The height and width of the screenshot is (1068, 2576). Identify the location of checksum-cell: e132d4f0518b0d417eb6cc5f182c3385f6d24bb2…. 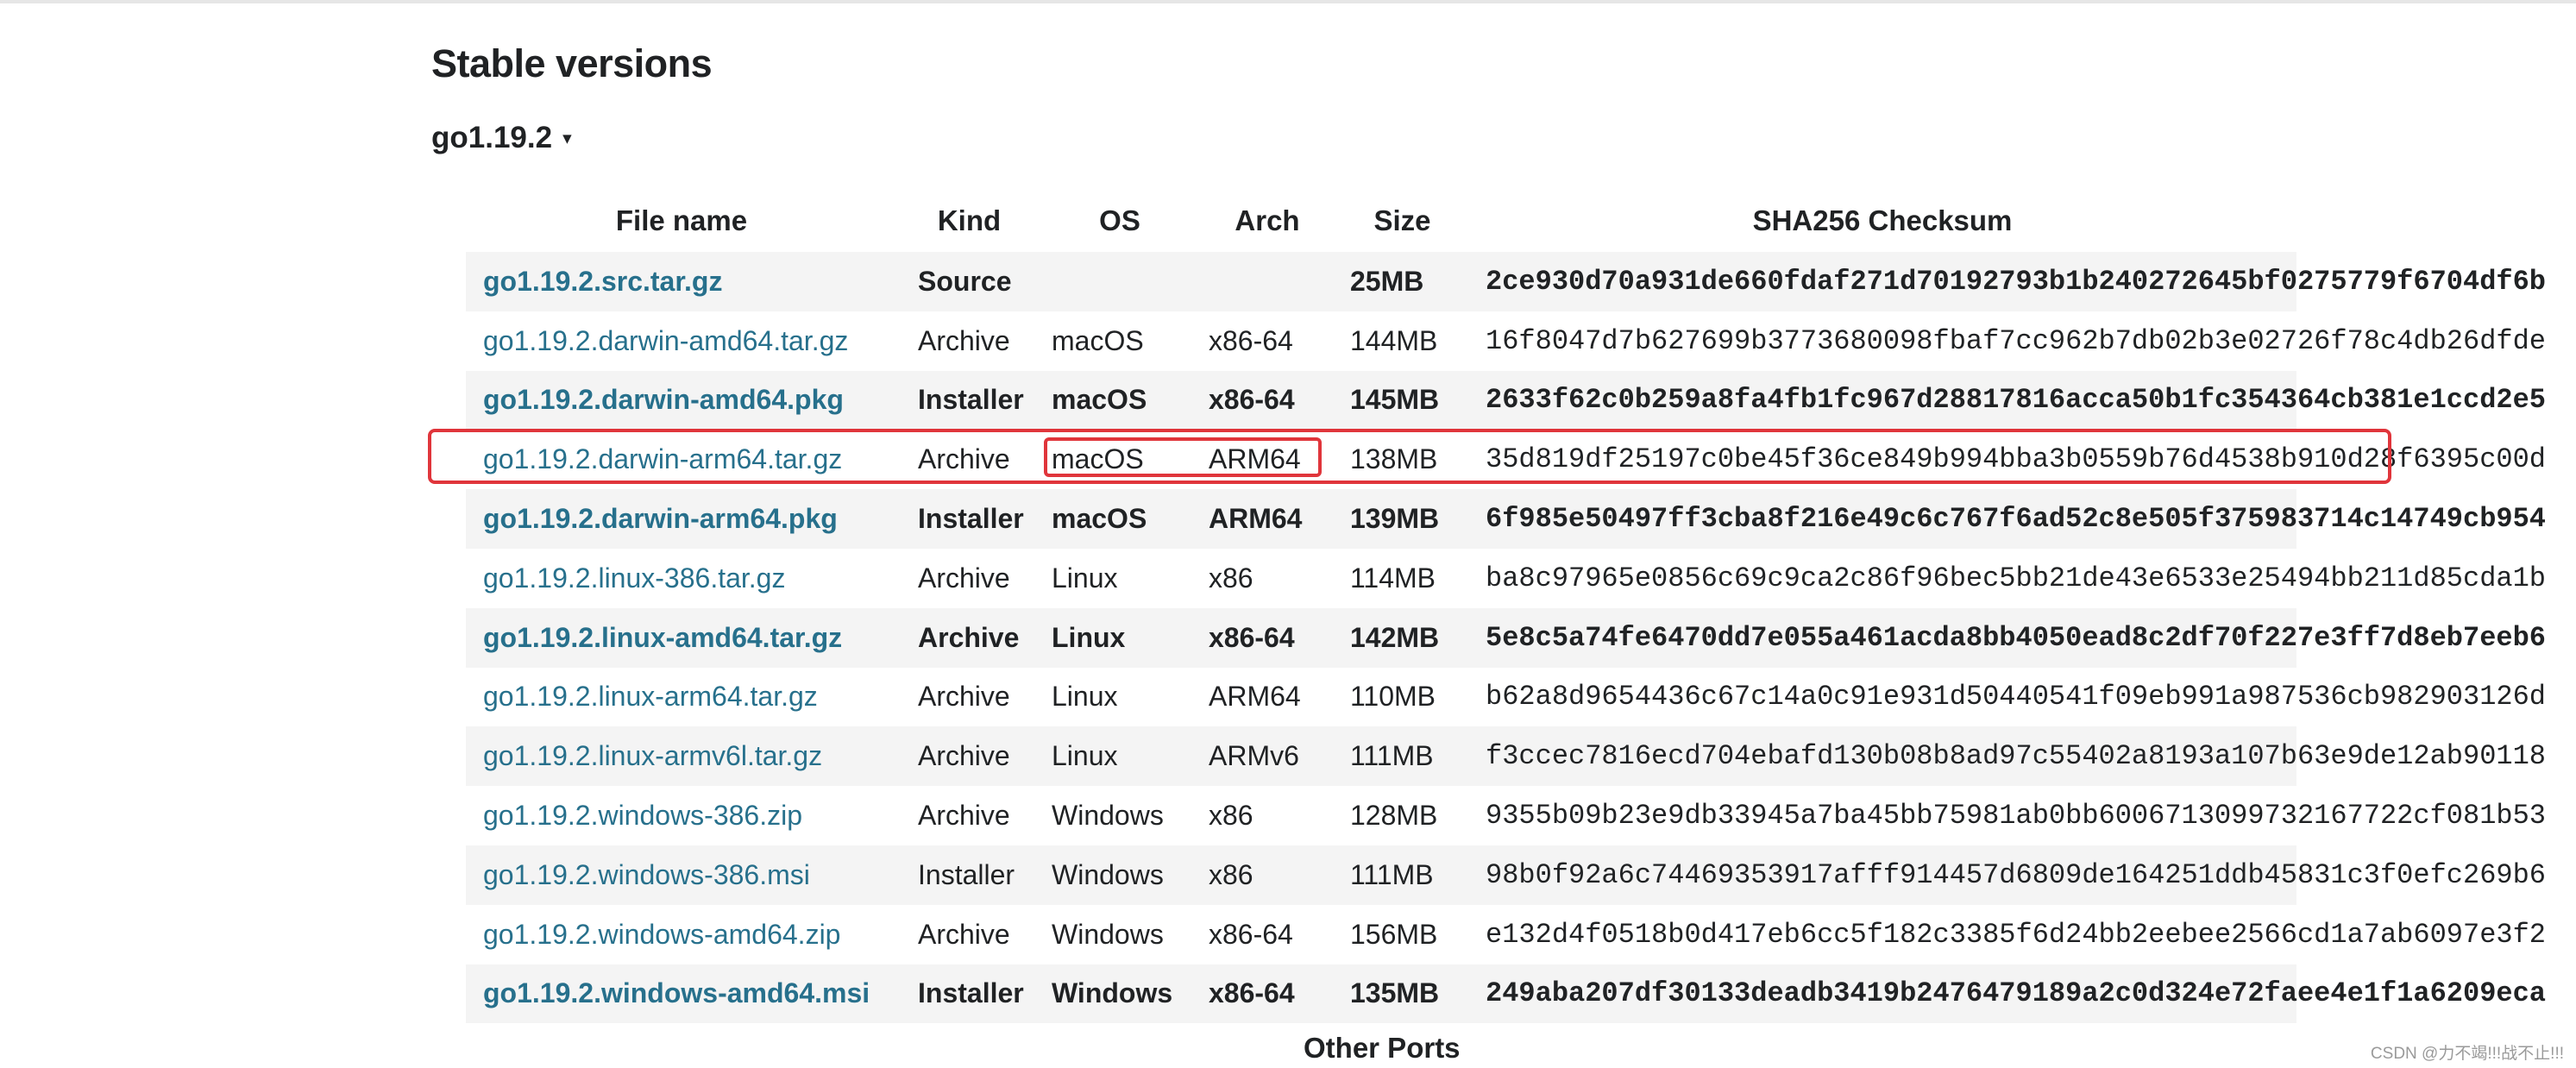
(2016, 934).